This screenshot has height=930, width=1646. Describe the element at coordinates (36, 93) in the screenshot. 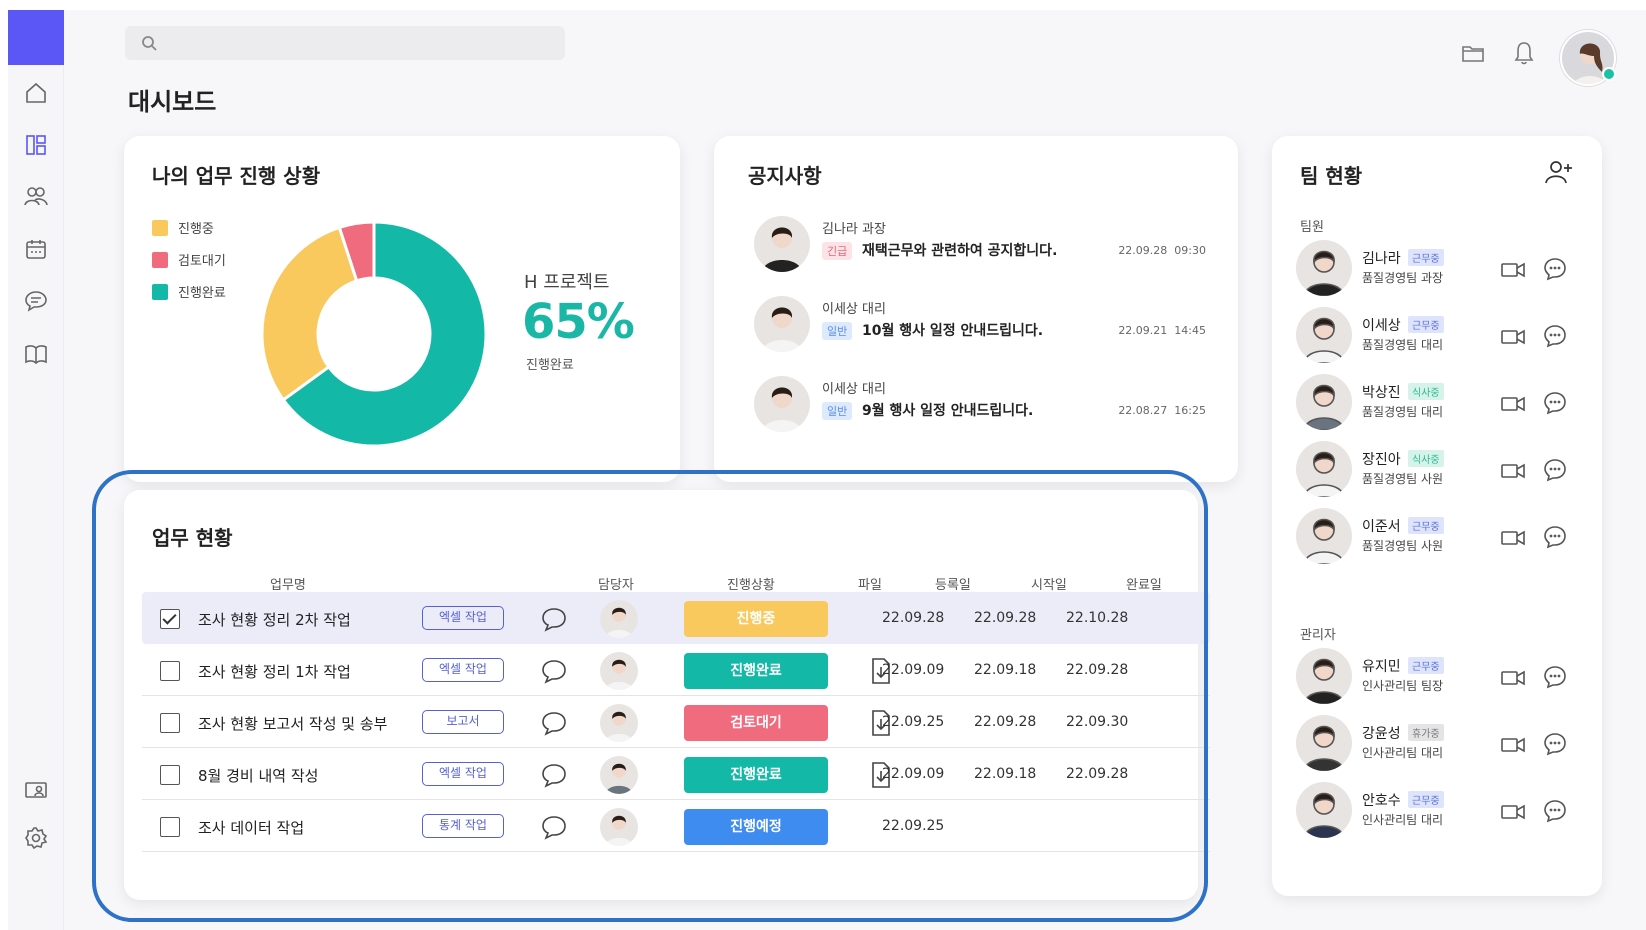

I see `home-icon` at that location.